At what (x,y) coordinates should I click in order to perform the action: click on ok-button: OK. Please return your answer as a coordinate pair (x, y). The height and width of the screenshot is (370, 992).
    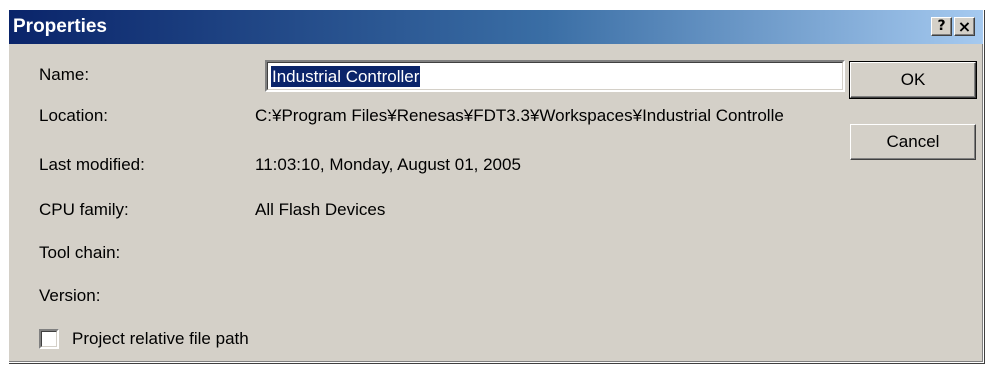
    Looking at the image, I should click on (913, 80).